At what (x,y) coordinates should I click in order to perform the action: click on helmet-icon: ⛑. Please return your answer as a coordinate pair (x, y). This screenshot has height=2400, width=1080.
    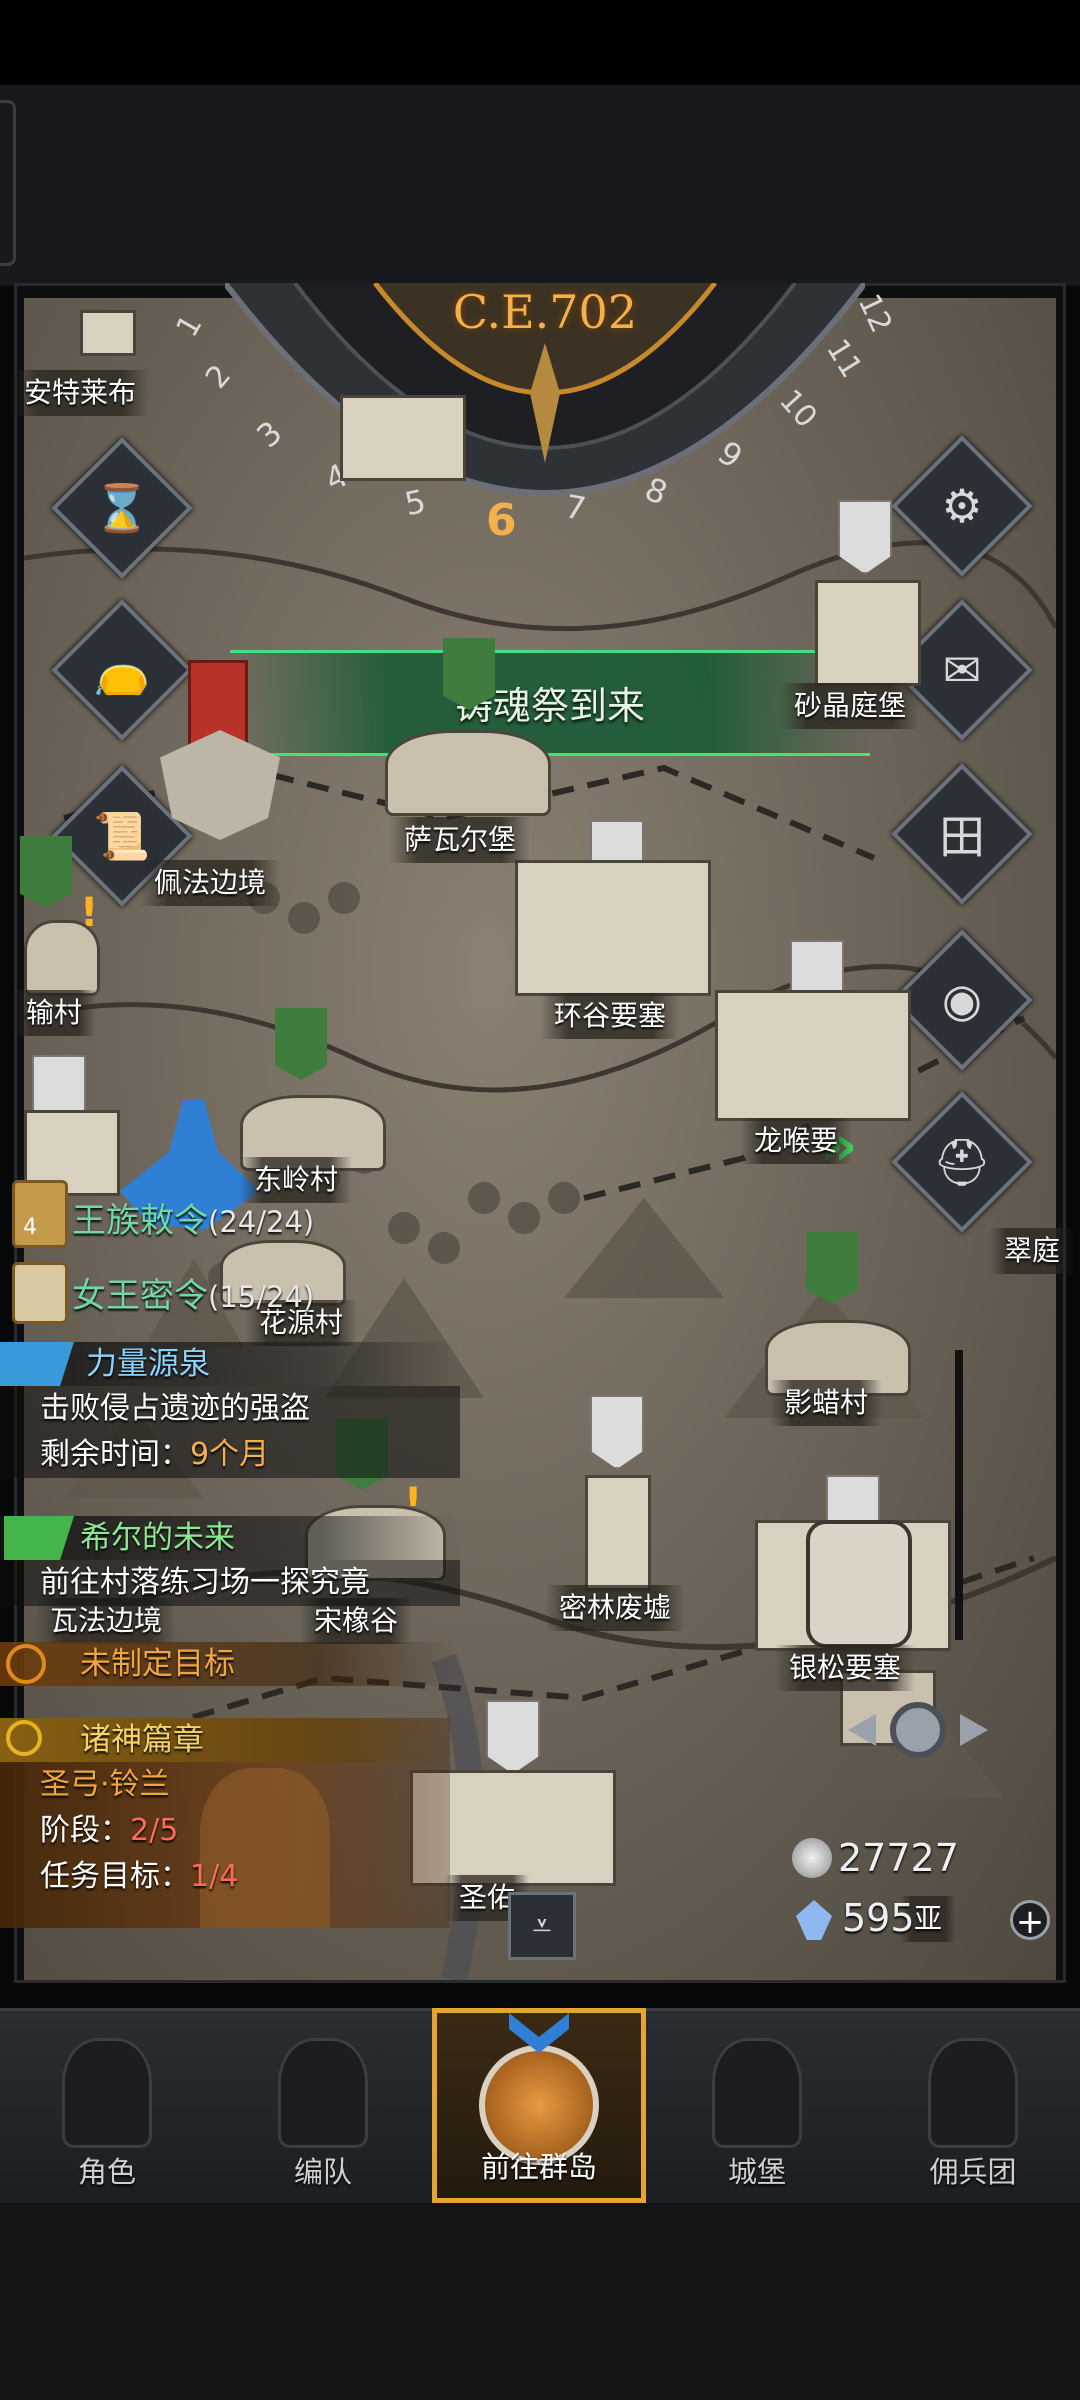
    Looking at the image, I should click on (962, 1161).